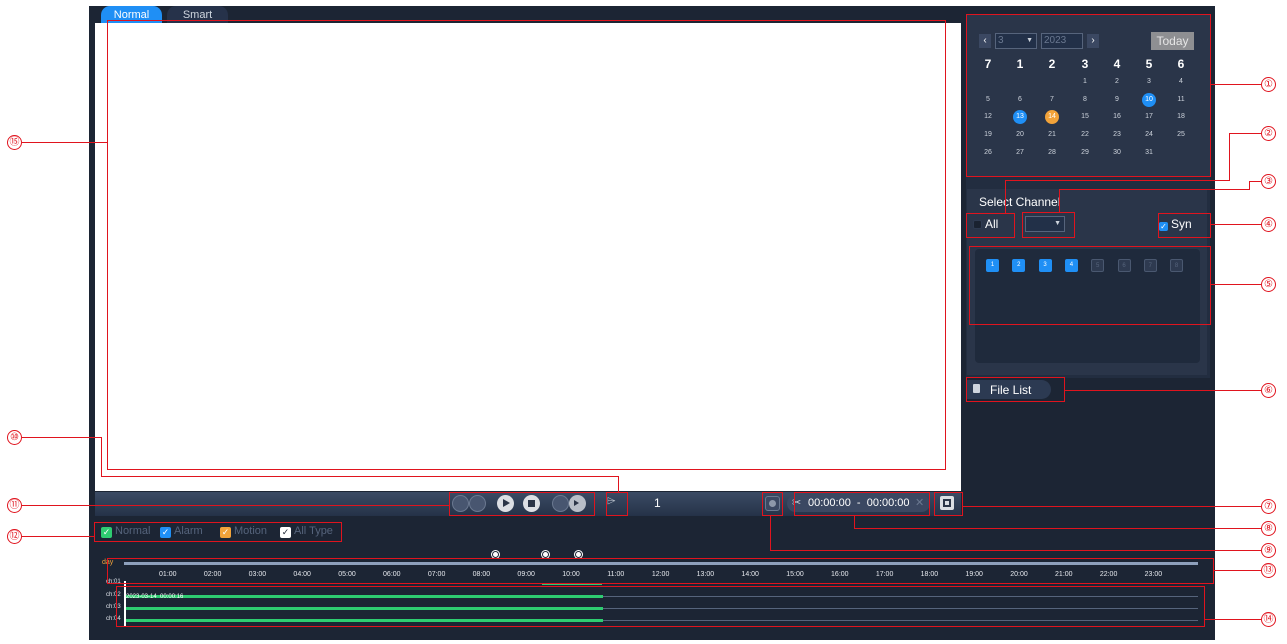 This screenshot has height=644, width=1287. I want to click on callout-5: ⑤, so click(1268, 284).